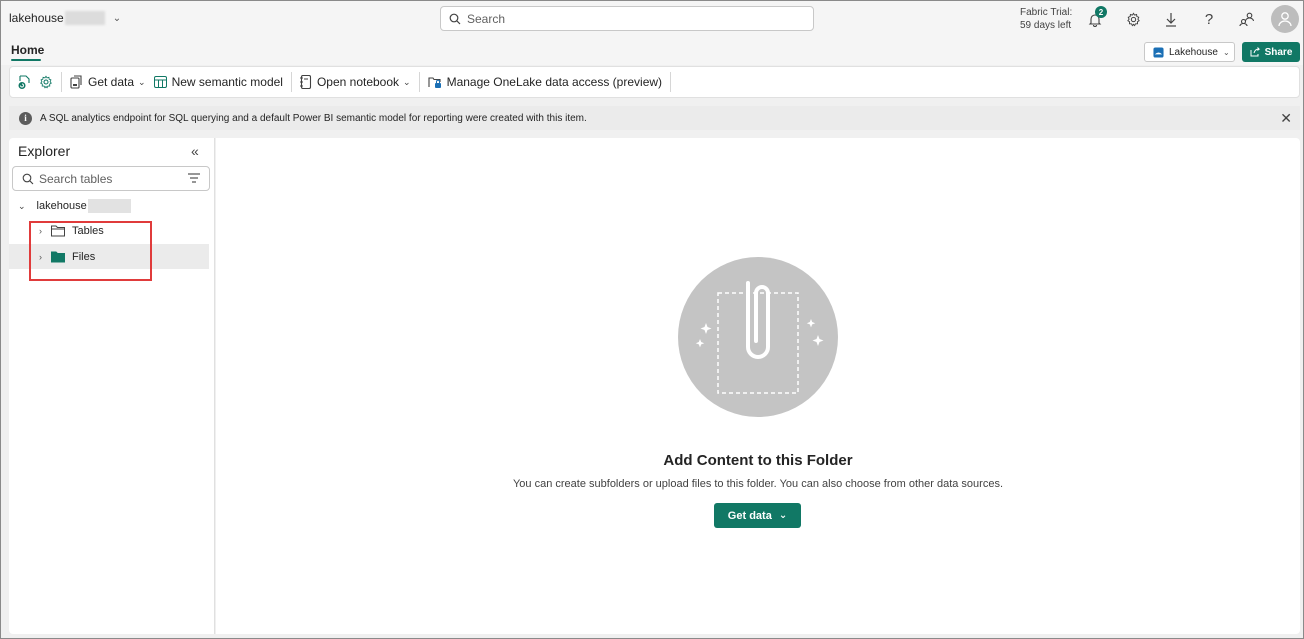 Image resolution: width=1304 pixels, height=639 pixels. Describe the element at coordinates (1193, 52) in the screenshot. I see `item-type-label: Lakehouse` at that location.